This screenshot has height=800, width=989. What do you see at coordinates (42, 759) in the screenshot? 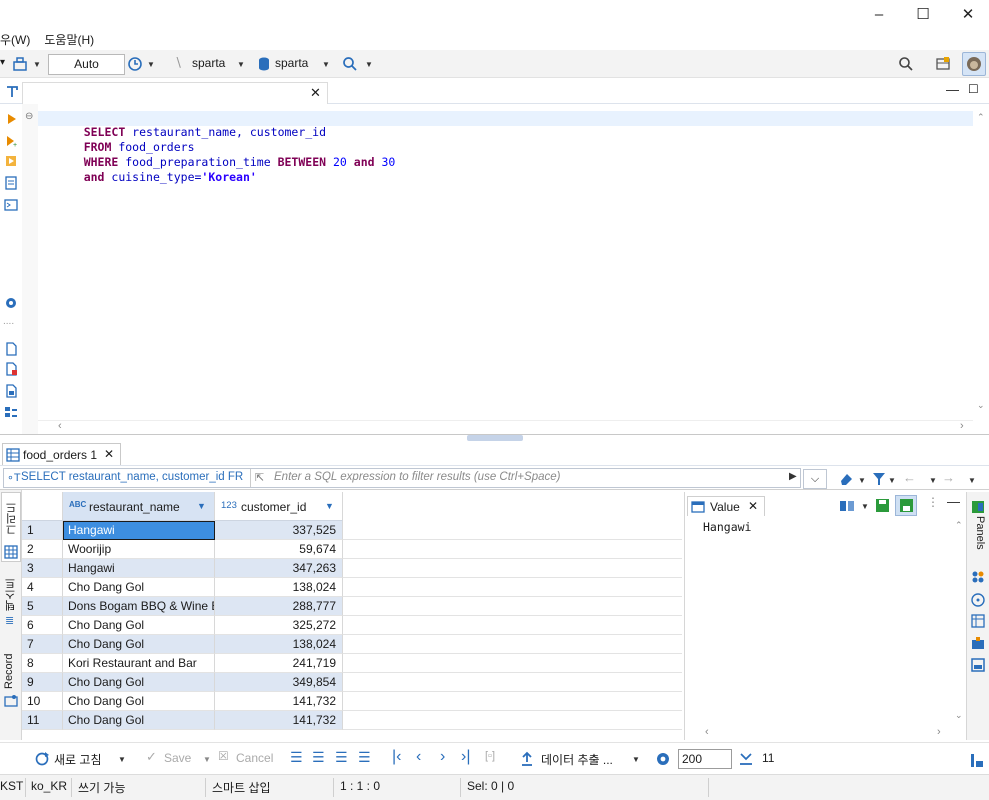
I see `refresh-icon` at bounding box center [42, 759].